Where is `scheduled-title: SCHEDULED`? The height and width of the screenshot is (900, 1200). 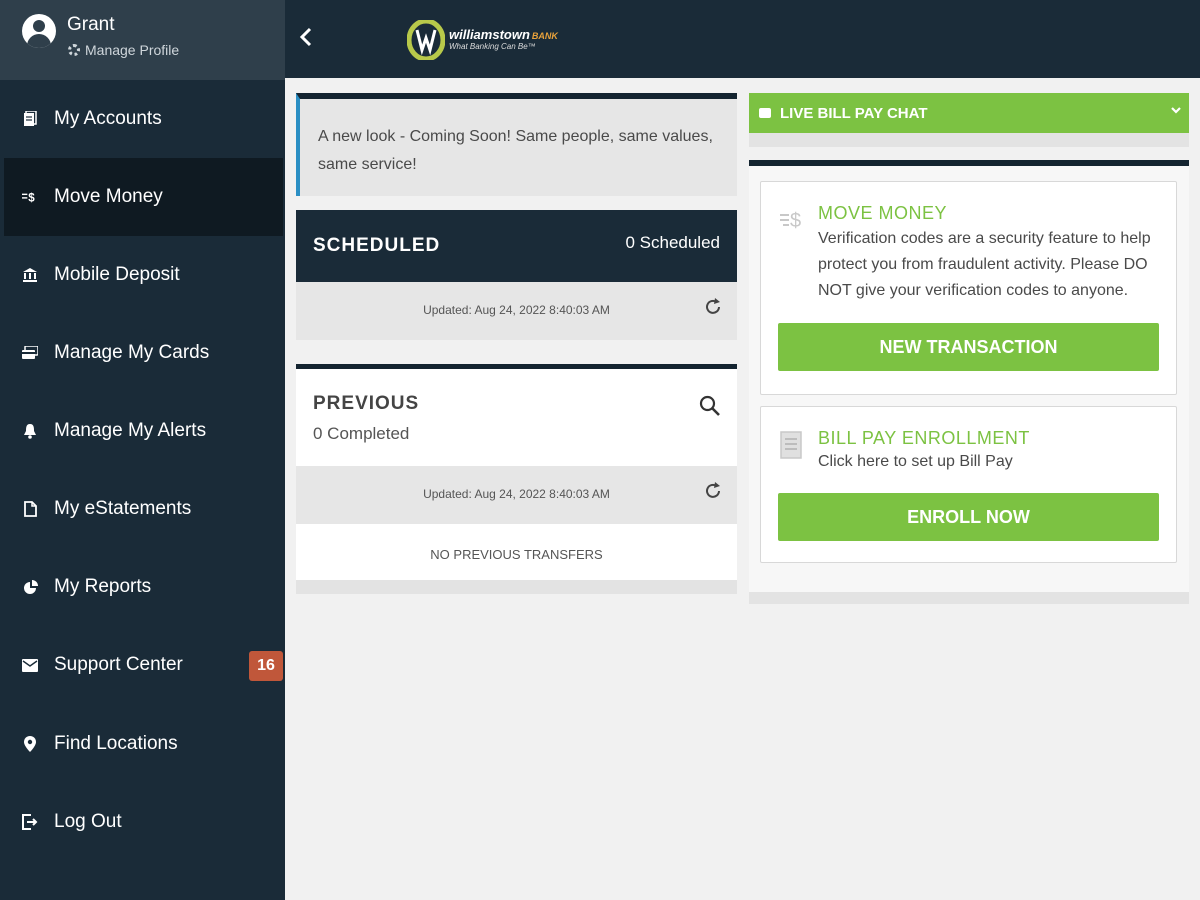
scheduled-title: SCHEDULED is located at coordinates (377, 245).